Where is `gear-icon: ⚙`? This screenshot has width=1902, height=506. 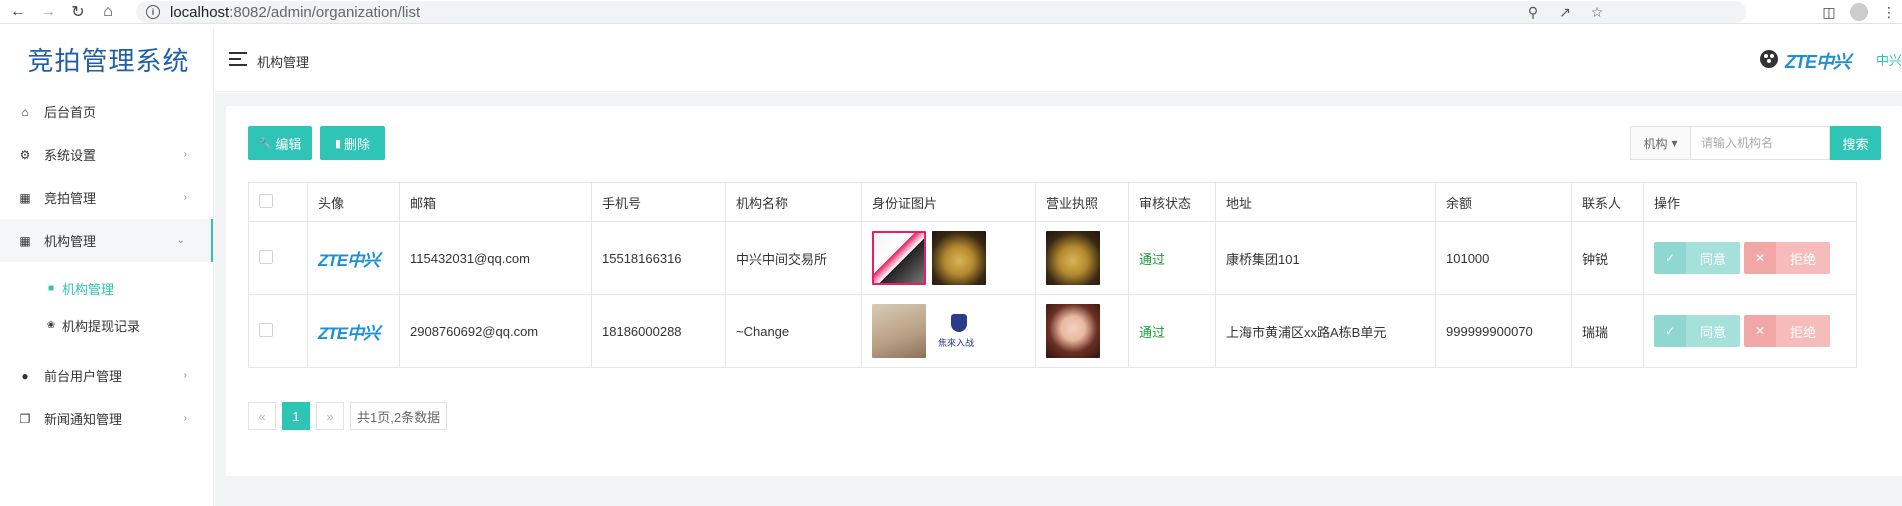 gear-icon: ⚙ is located at coordinates (25, 154).